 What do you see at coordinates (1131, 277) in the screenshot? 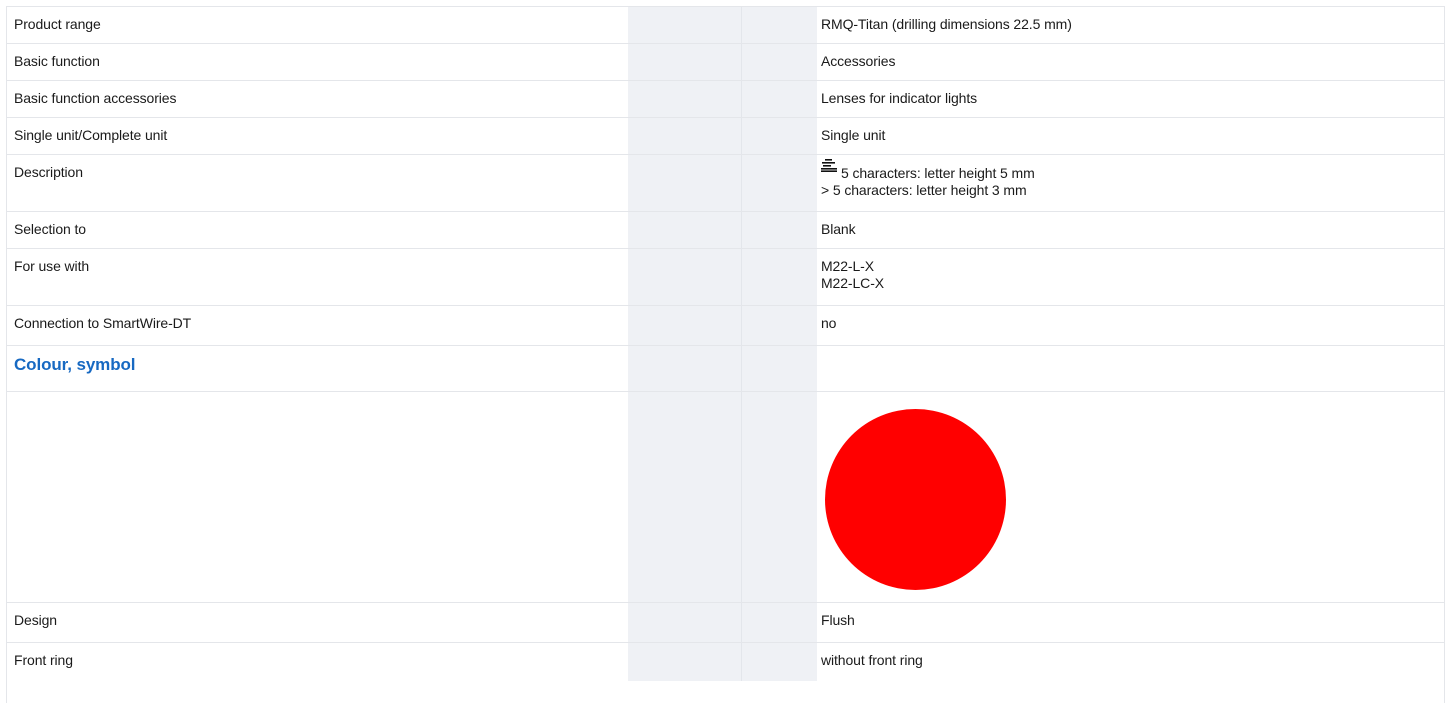
I see `for-use-with-value: M22-L-X M22-LC-X` at bounding box center [1131, 277].